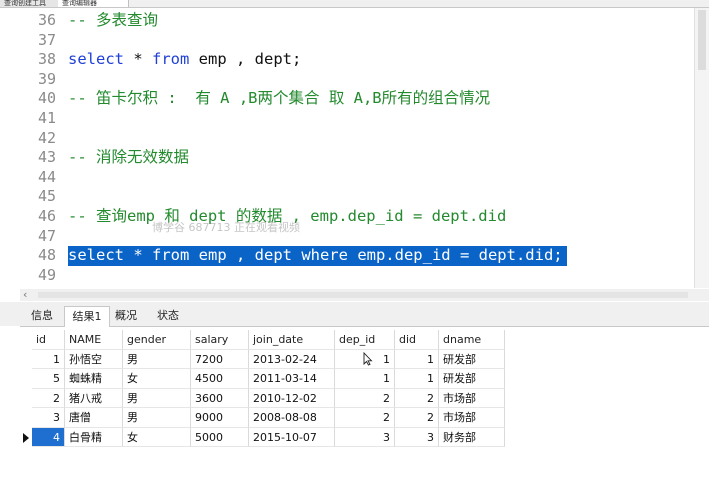  Describe the element at coordinates (31, 3) in the screenshot. I see `tab-query-builder: 查询创建工具` at that location.